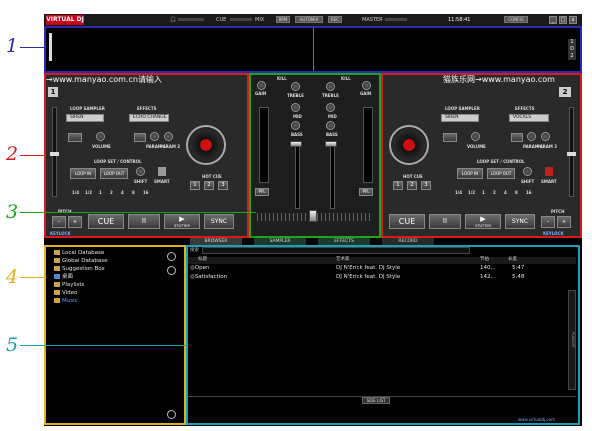 The image size is (592, 431). Describe the element at coordinates (309, 19) in the screenshot. I see `automix-button: AUTOMIX` at that location.